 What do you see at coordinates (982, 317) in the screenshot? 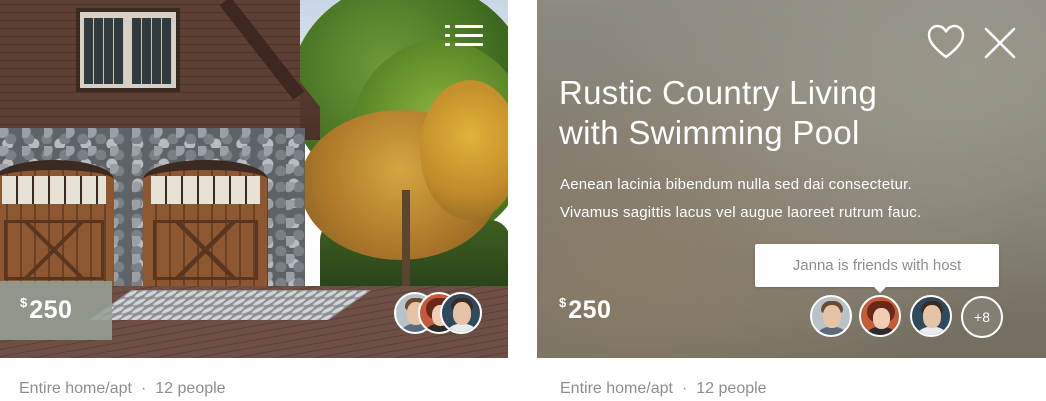
I see `more-friends-button: +8` at bounding box center [982, 317].